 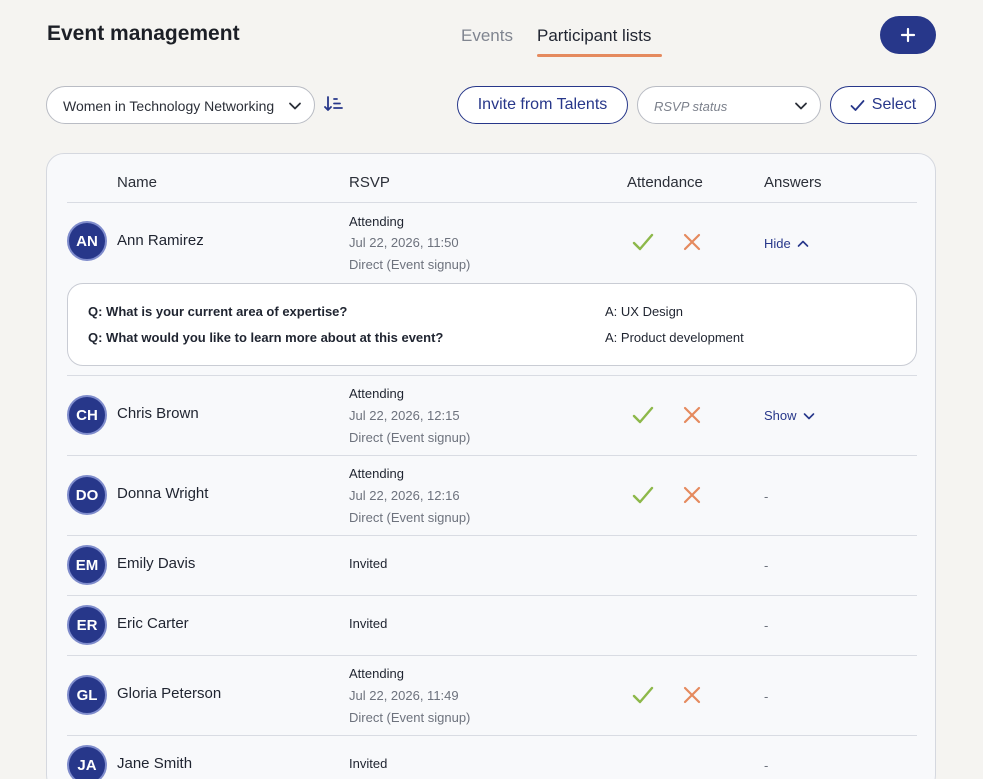 What do you see at coordinates (487, 36) in the screenshot?
I see `tab-events: Events` at bounding box center [487, 36].